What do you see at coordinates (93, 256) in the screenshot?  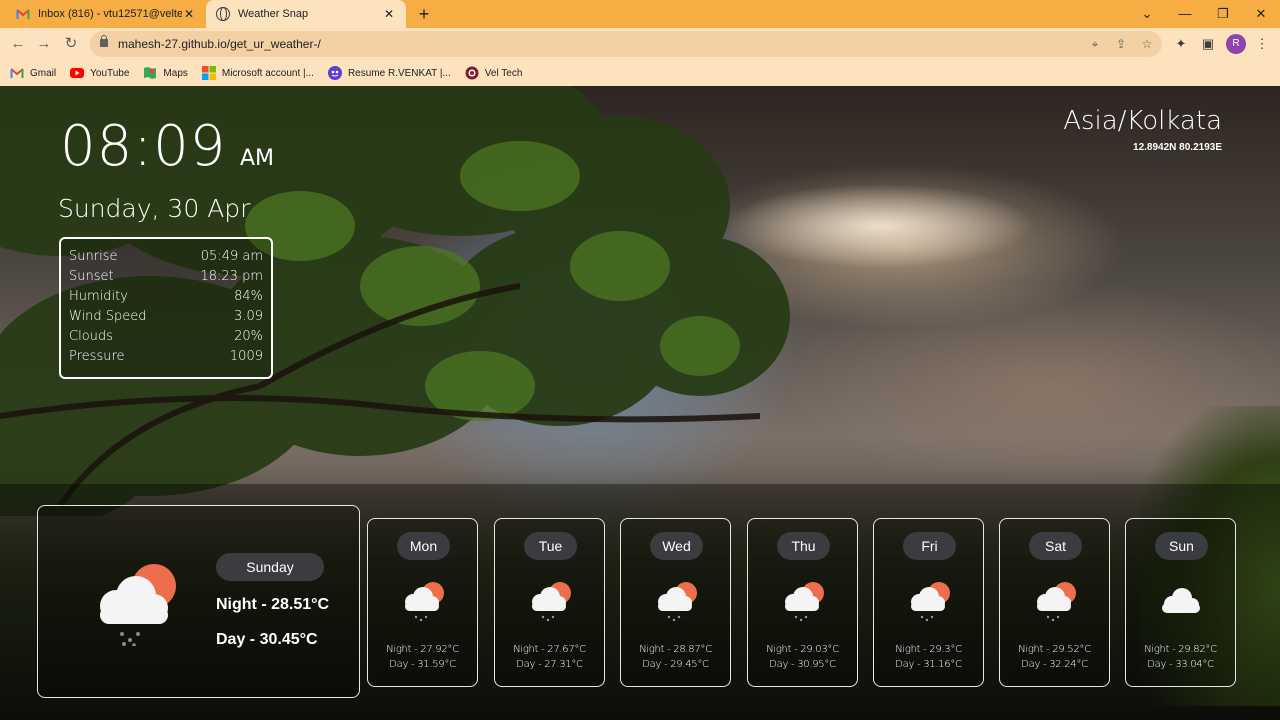 I see `detail-label: Sunrise` at bounding box center [93, 256].